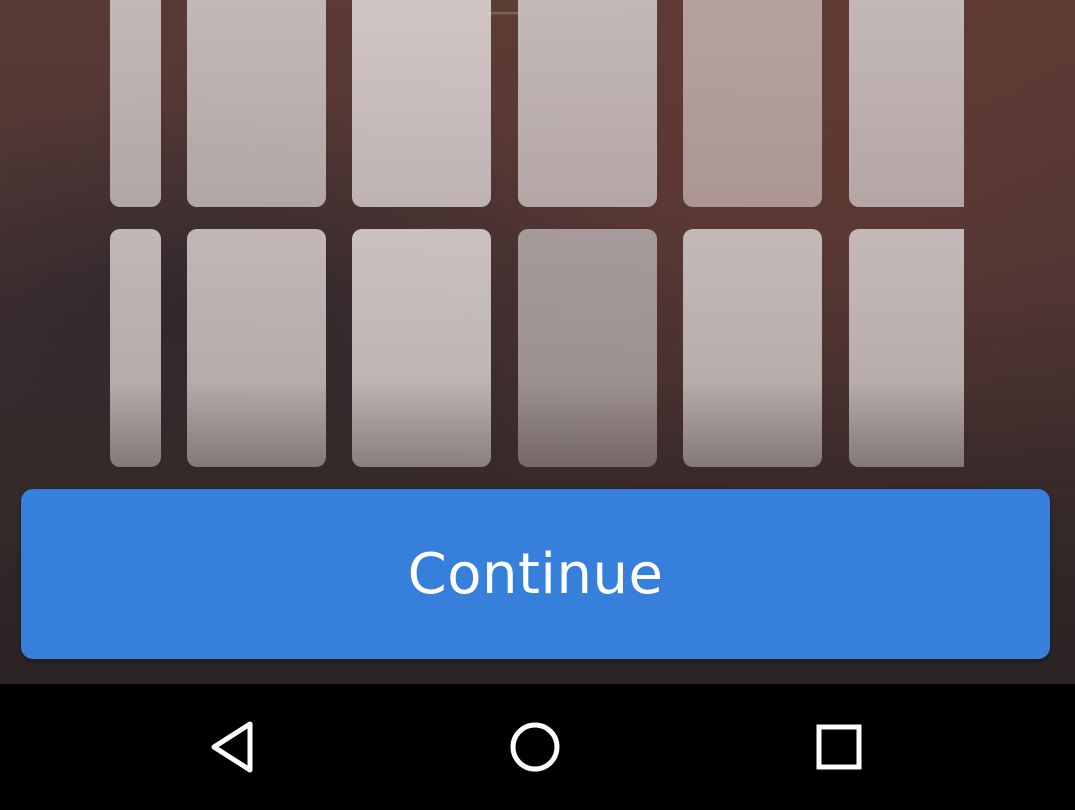 Image resolution: width=1075 pixels, height=810 pixels. I want to click on recents-square-icon, so click(839, 747).